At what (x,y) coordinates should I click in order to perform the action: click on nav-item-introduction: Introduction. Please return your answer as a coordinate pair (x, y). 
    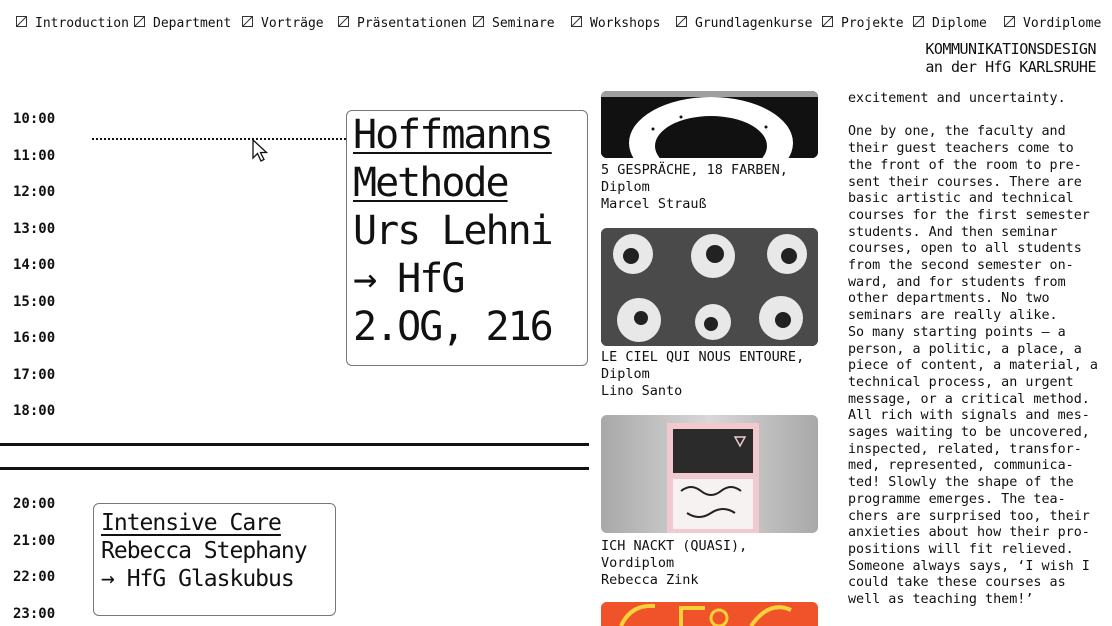
    Looking at the image, I should click on (72, 24).